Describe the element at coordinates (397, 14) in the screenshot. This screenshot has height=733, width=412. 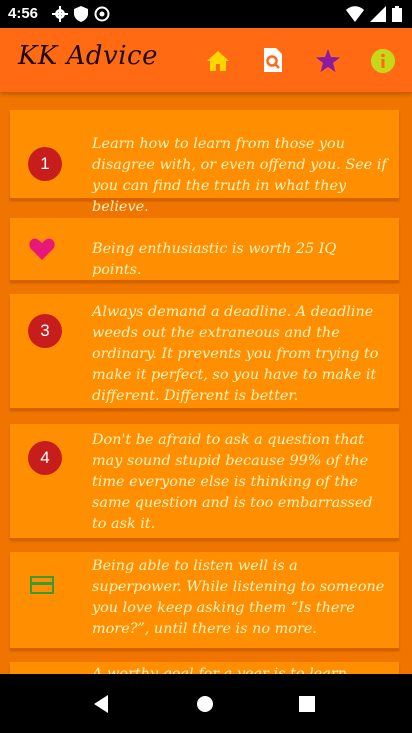
I see `battery-icon` at that location.